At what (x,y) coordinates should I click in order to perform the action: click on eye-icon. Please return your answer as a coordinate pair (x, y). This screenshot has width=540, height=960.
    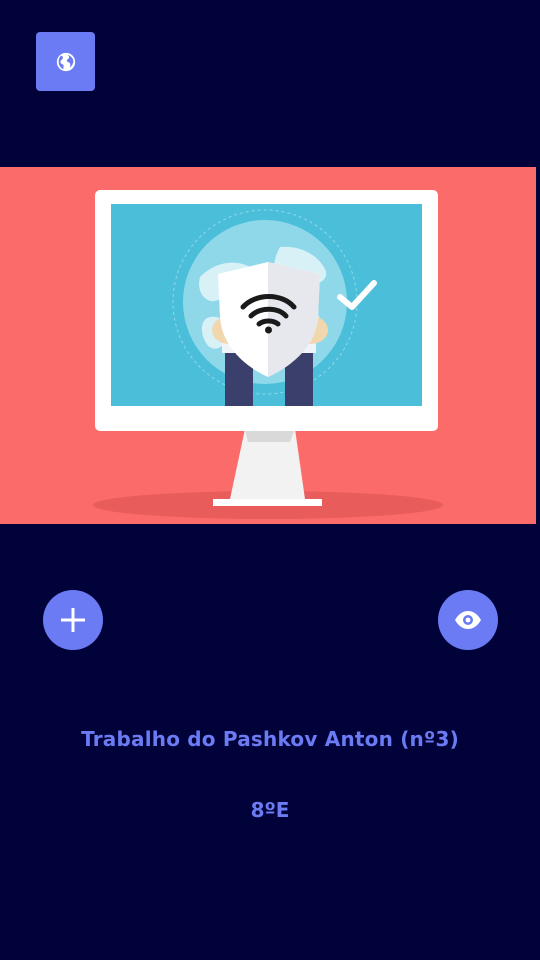
    Looking at the image, I should click on (468, 620).